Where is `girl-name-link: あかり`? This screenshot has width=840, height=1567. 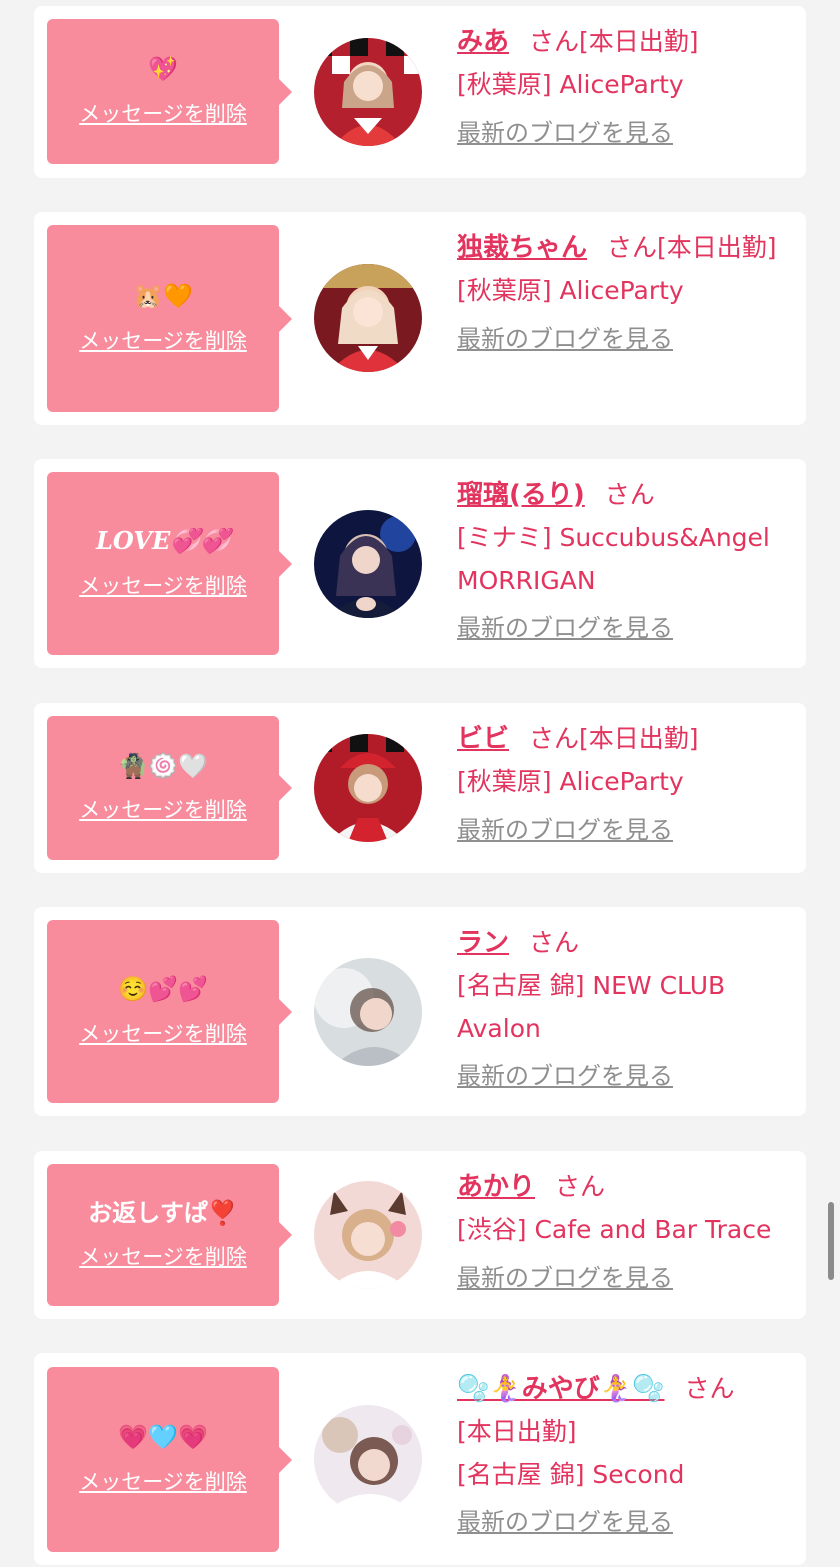 girl-name-link: あかり is located at coordinates (496, 1187).